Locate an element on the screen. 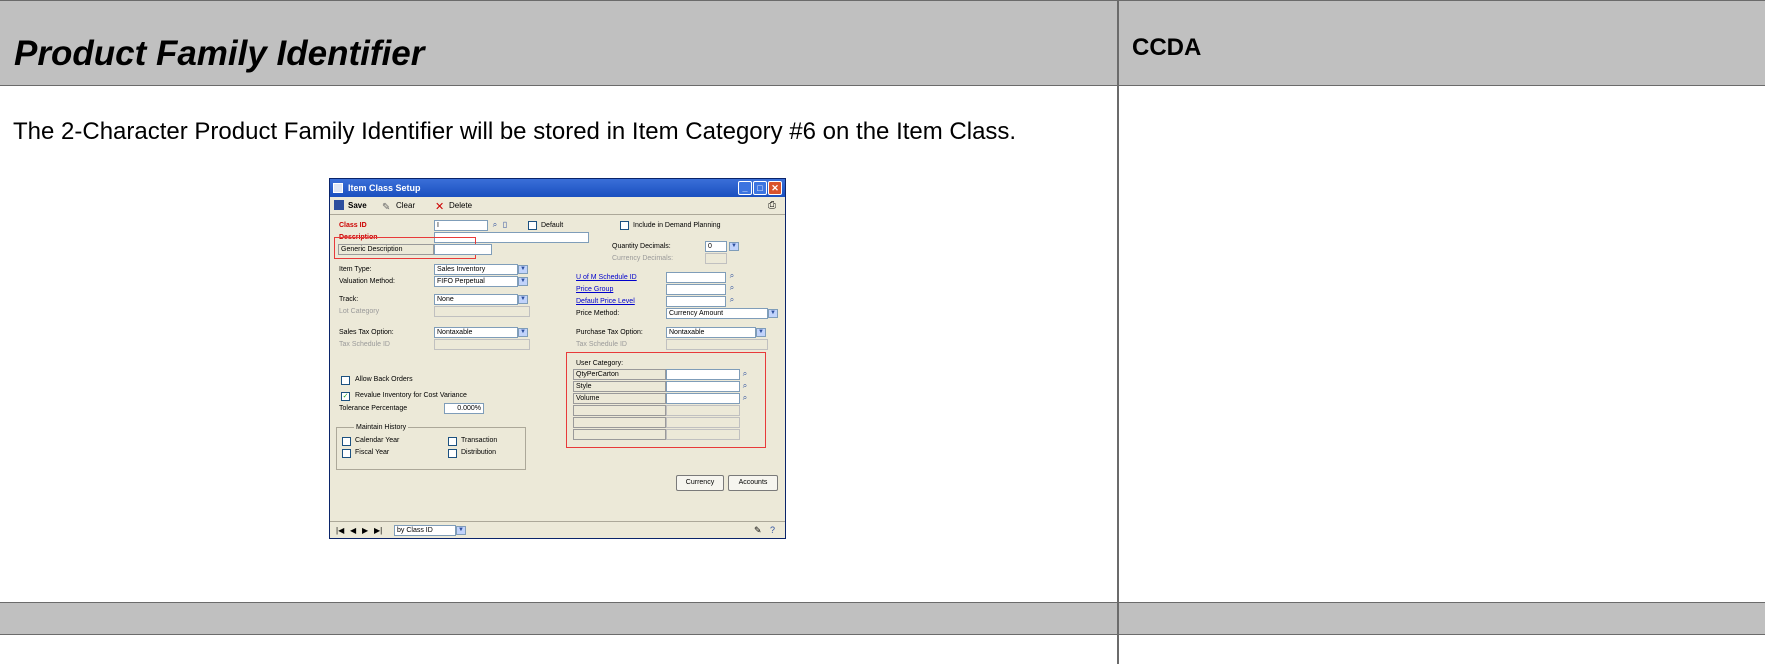 The height and width of the screenshot is (664, 1765). currency-decimals-field is located at coordinates (716, 258).